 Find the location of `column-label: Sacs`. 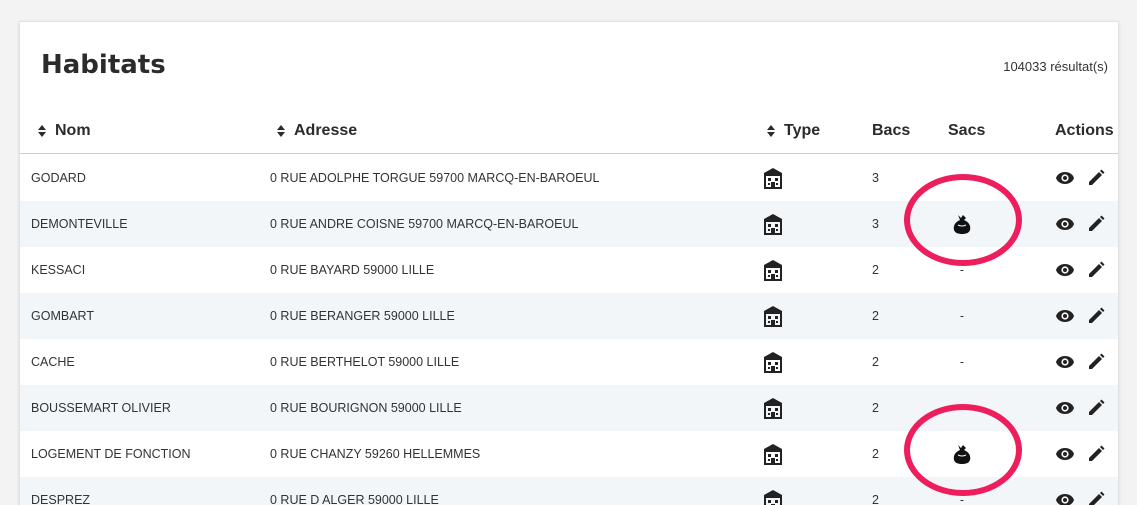

column-label: Sacs is located at coordinates (967, 130).